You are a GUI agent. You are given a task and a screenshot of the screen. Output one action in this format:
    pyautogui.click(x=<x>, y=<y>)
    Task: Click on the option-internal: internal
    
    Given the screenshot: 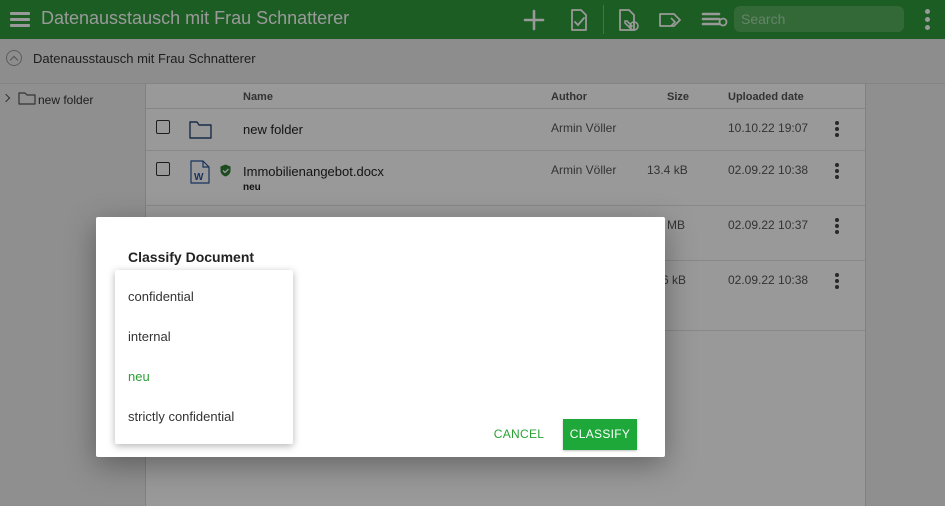 What is the action you would take?
    pyautogui.click(x=204, y=337)
    